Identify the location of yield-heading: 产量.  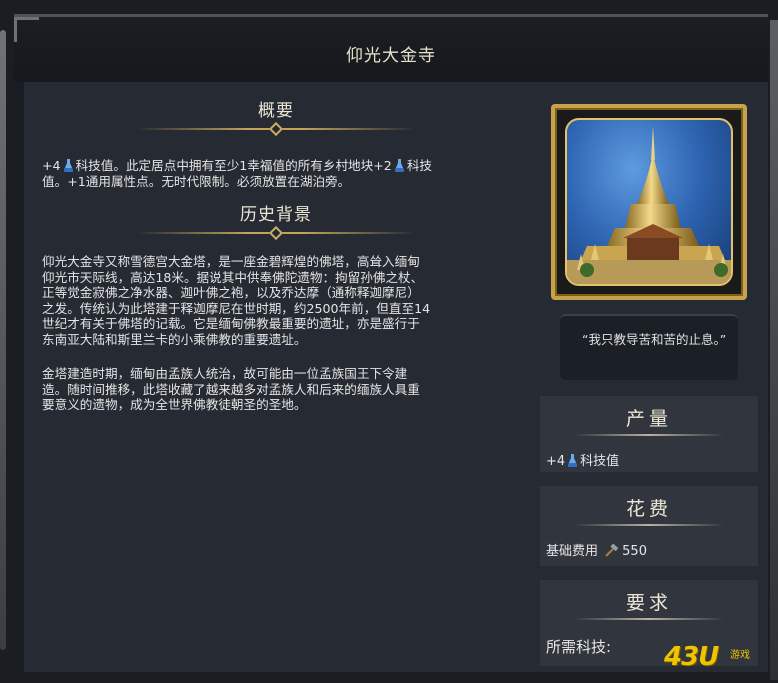
(648, 419).